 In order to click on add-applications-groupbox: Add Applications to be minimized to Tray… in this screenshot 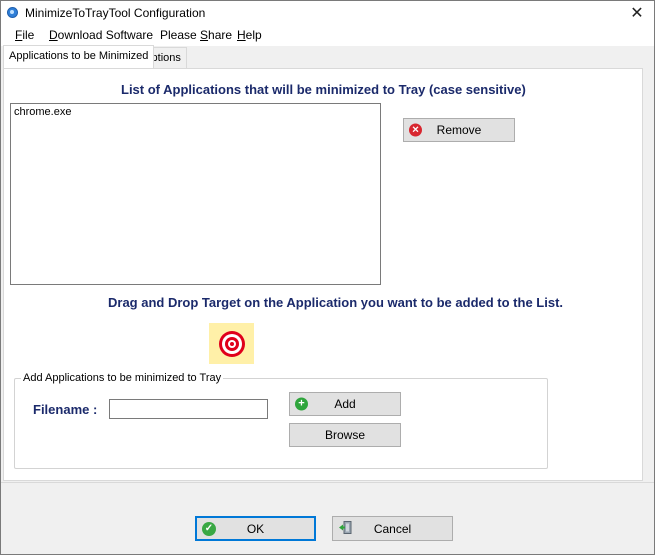, I will do `click(281, 420)`.